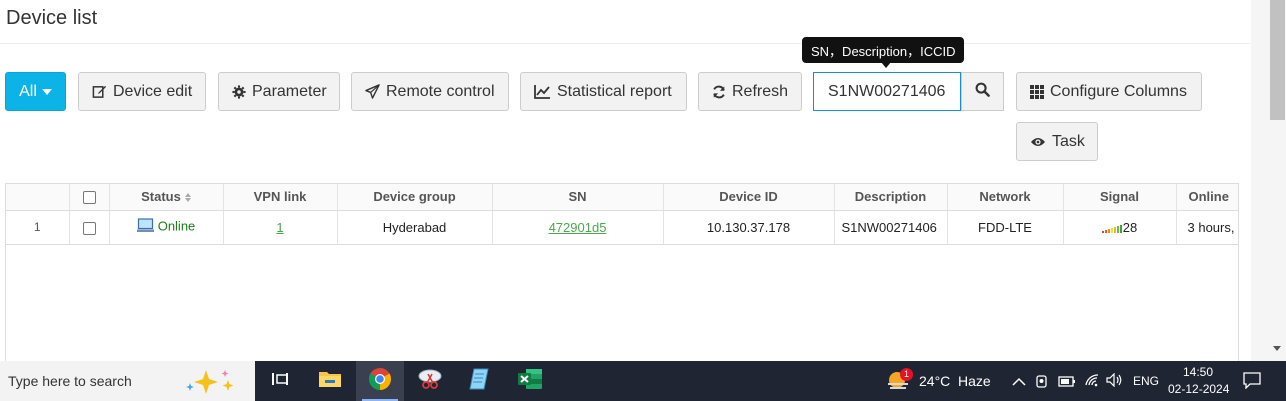  What do you see at coordinates (1005, 197) in the screenshot?
I see `network-header: Network` at bounding box center [1005, 197].